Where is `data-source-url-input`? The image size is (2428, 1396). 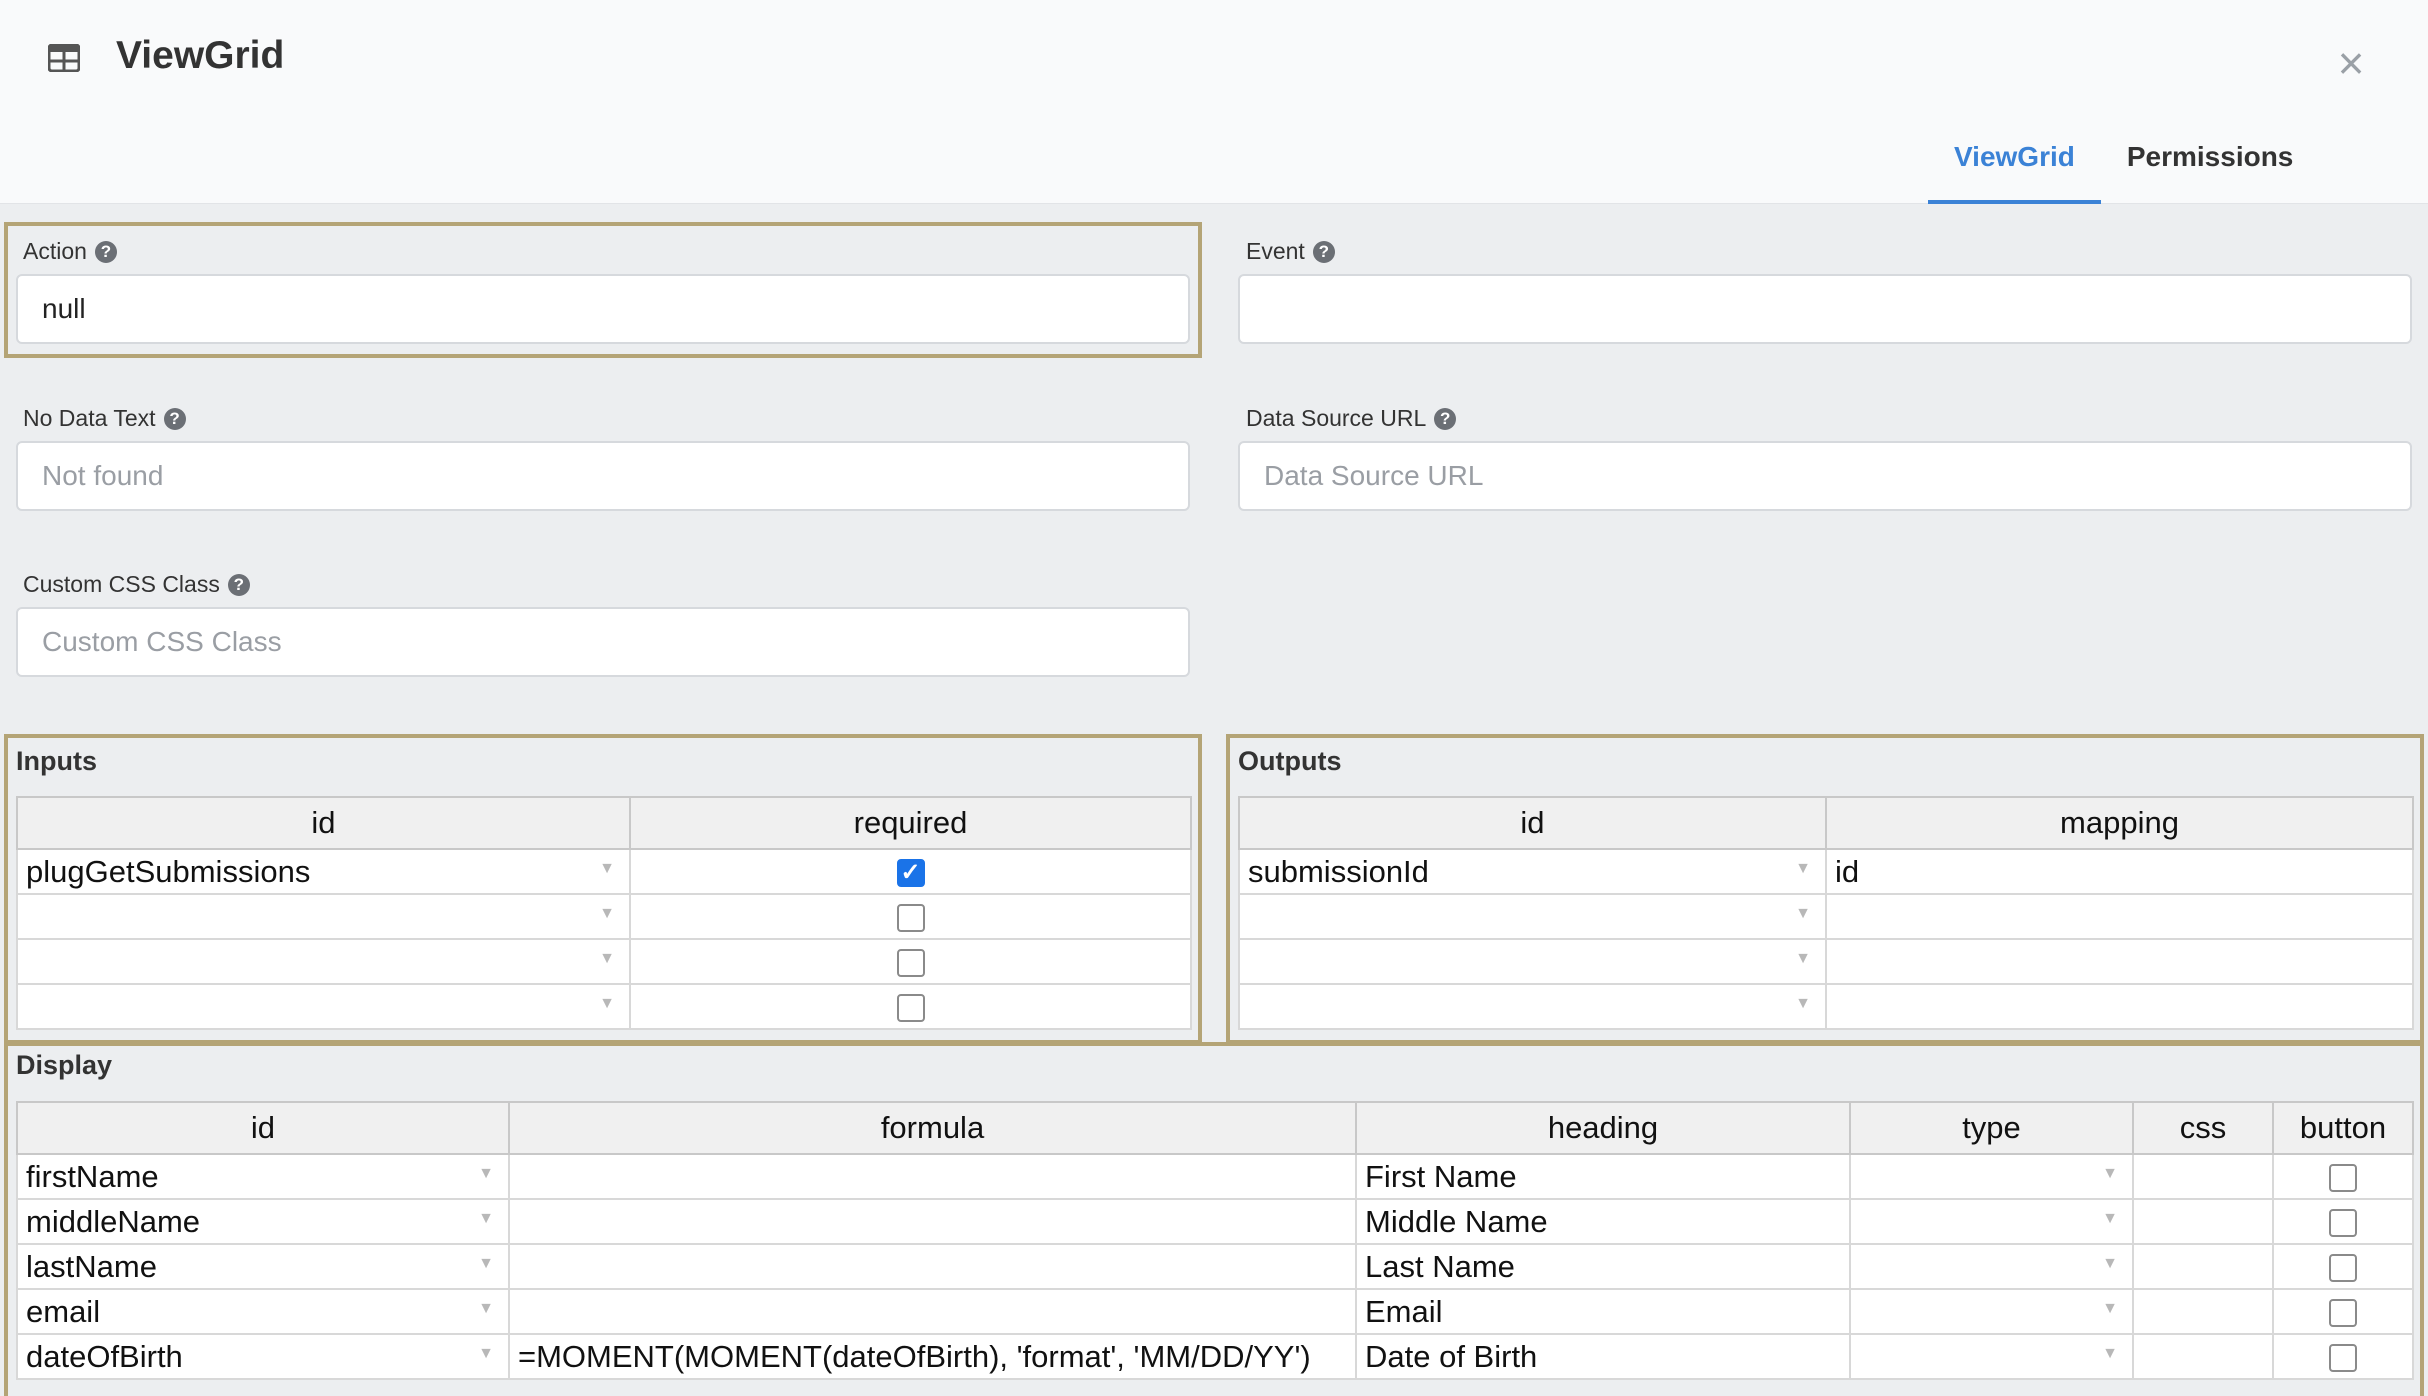
data-source-url-input is located at coordinates (1825, 476).